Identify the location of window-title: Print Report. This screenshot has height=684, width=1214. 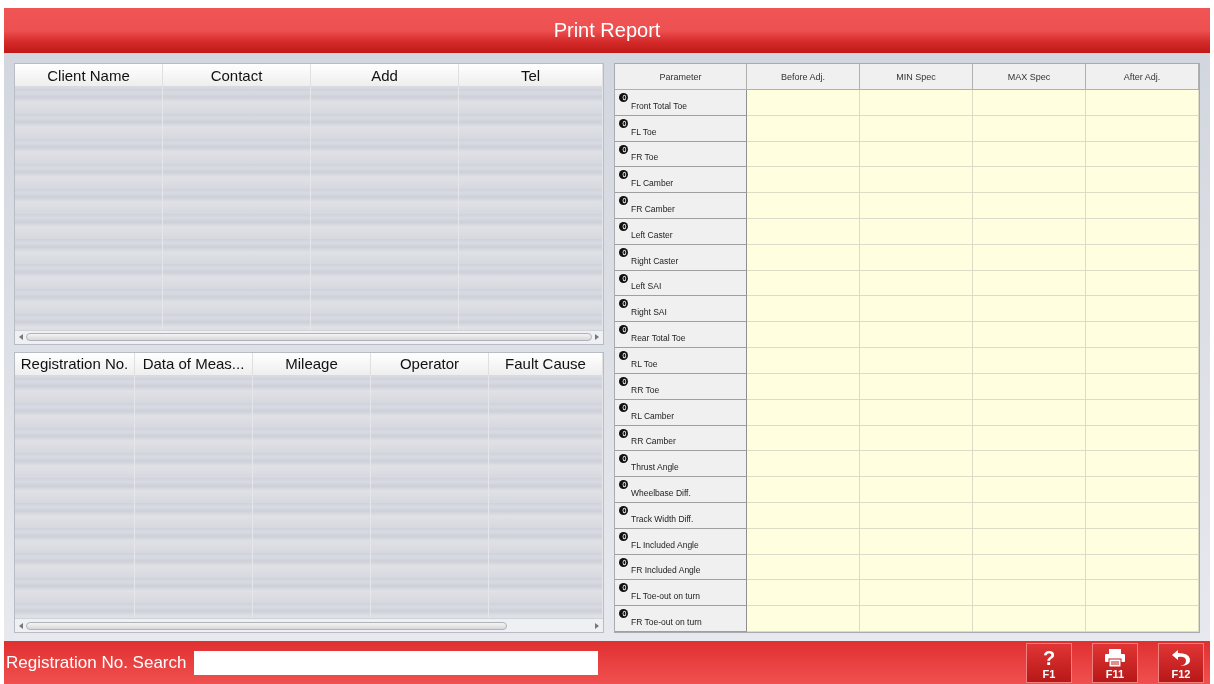
(607, 30).